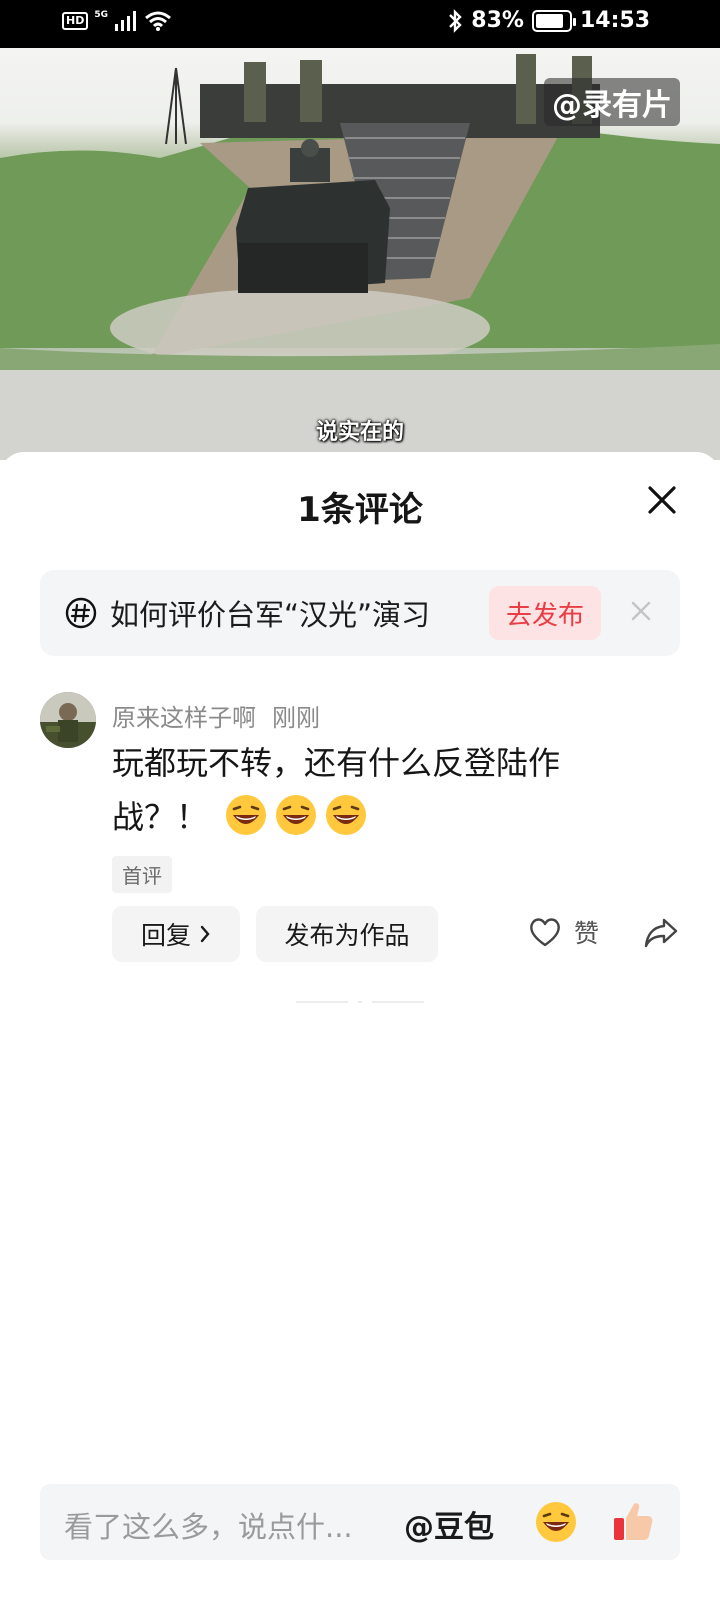  What do you see at coordinates (641, 611) in the screenshot?
I see `dismiss-topic-icon` at bounding box center [641, 611].